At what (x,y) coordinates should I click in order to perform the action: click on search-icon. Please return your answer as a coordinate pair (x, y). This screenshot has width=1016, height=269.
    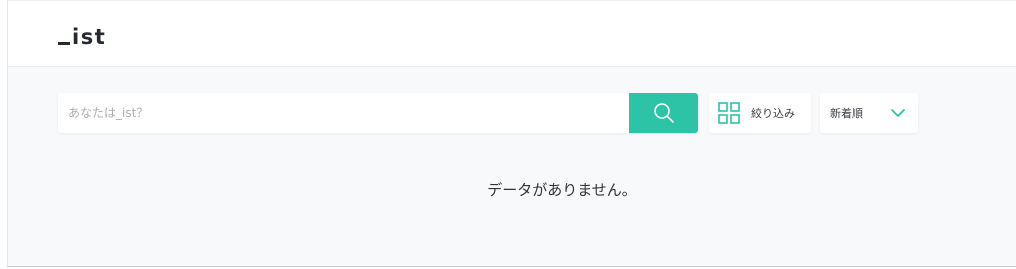
    Looking at the image, I should click on (664, 113).